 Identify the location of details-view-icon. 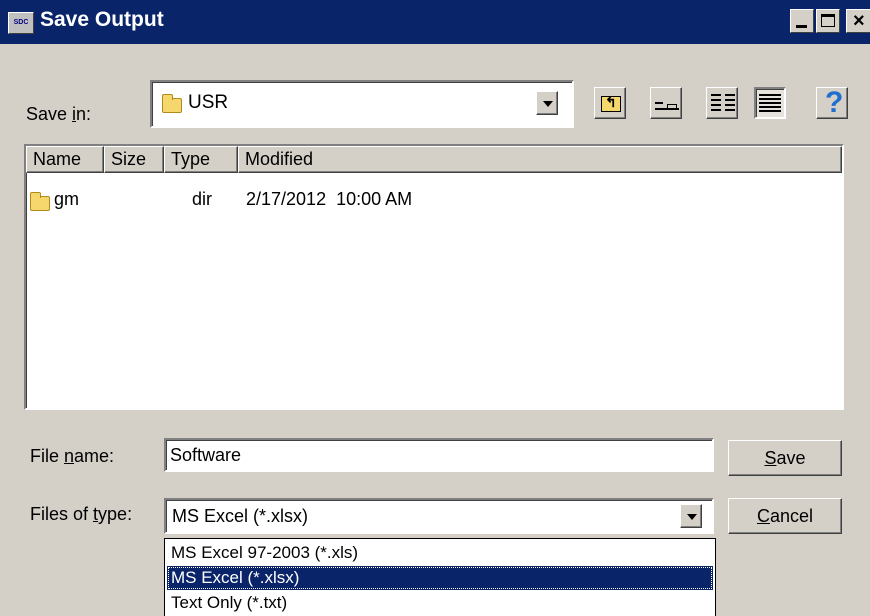
(770, 103).